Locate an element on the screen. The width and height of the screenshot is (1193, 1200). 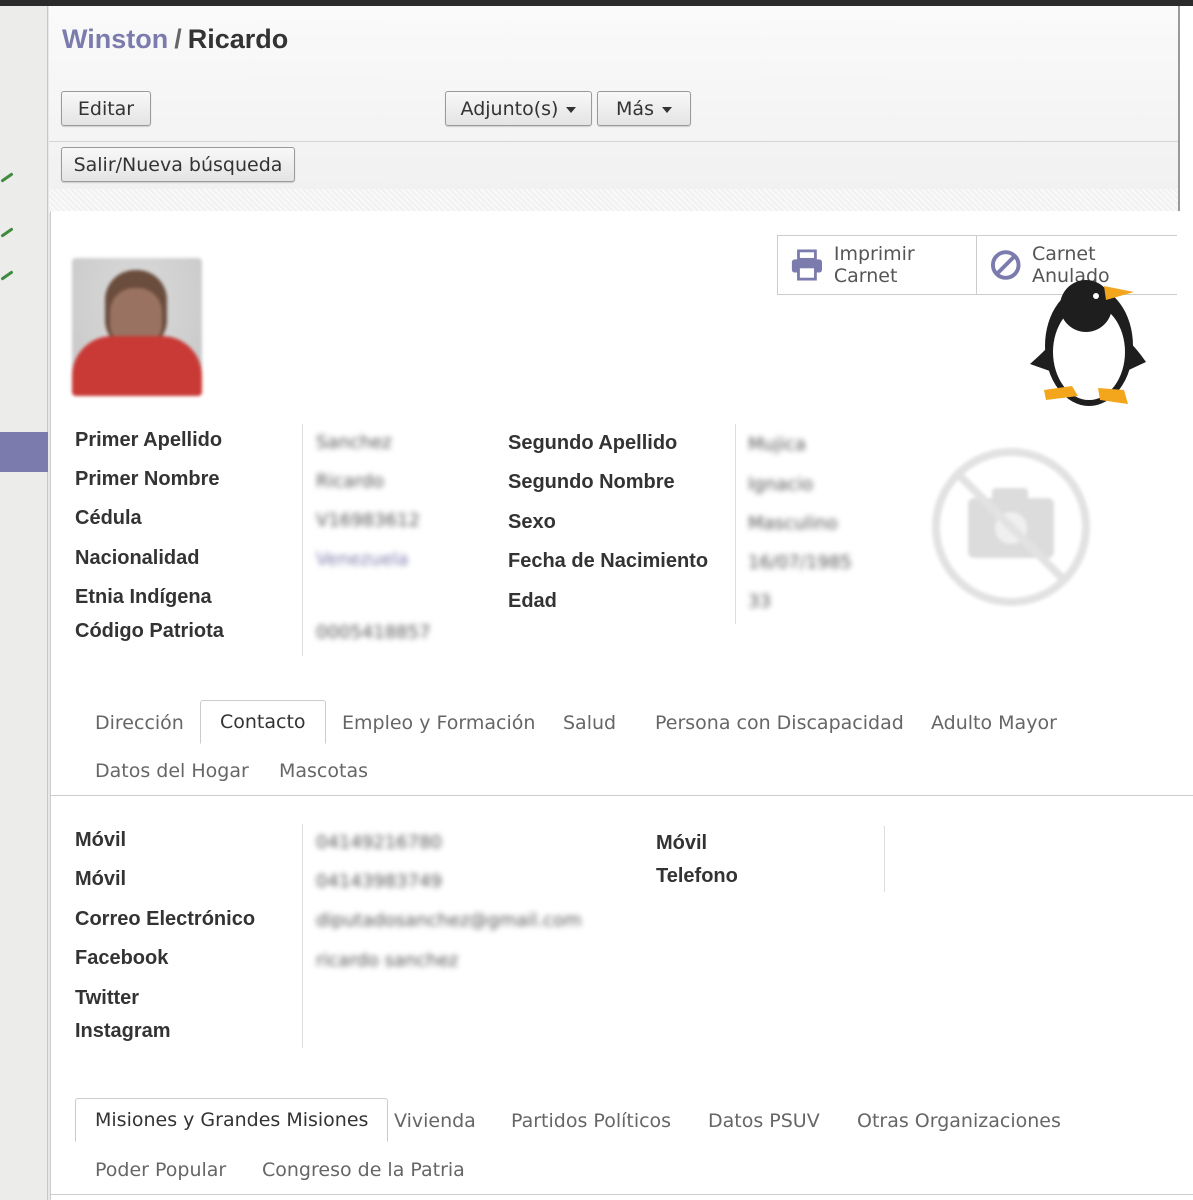
attachments-label: Adjunto(s) is located at coordinates (509, 108).